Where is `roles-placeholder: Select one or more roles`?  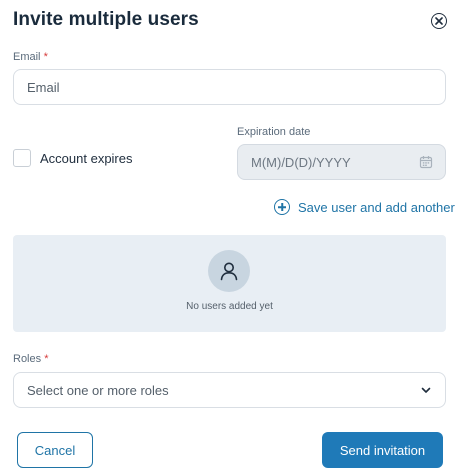
roles-placeholder: Select one or more roles is located at coordinates (98, 390).